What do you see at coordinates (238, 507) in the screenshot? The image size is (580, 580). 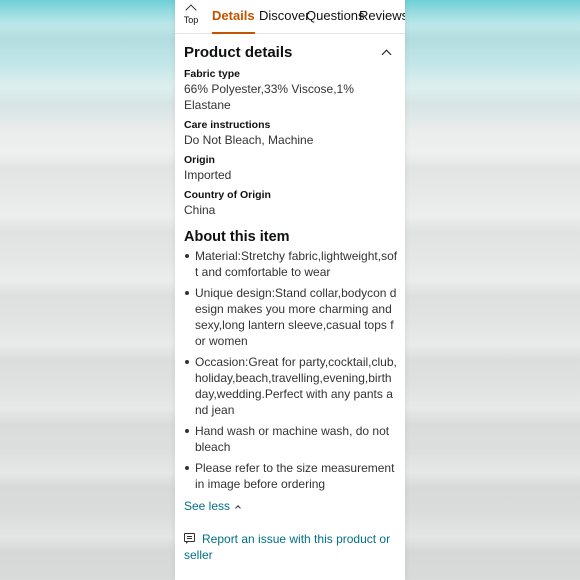 I see `caret-up-icon` at bounding box center [238, 507].